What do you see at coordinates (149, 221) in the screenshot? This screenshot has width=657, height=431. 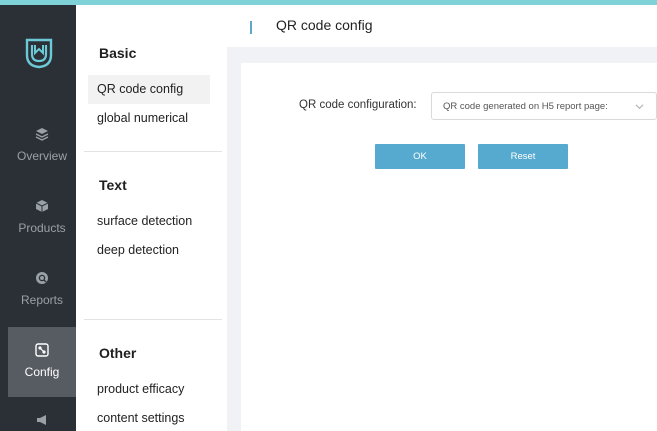 I see `menu-item-surface-detection: surface detection` at bounding box center [149, 221].